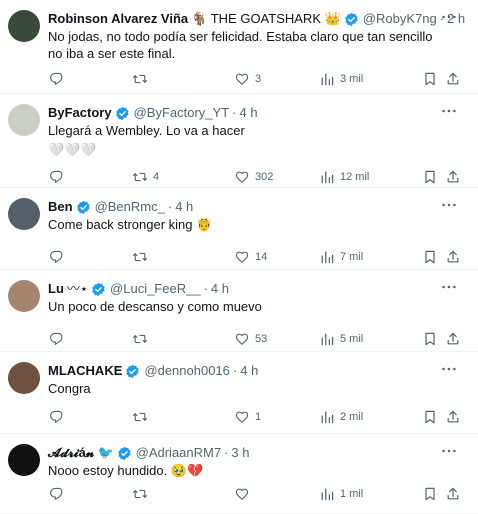  I want to click on views-button: 1 mil, so click(341, 494).